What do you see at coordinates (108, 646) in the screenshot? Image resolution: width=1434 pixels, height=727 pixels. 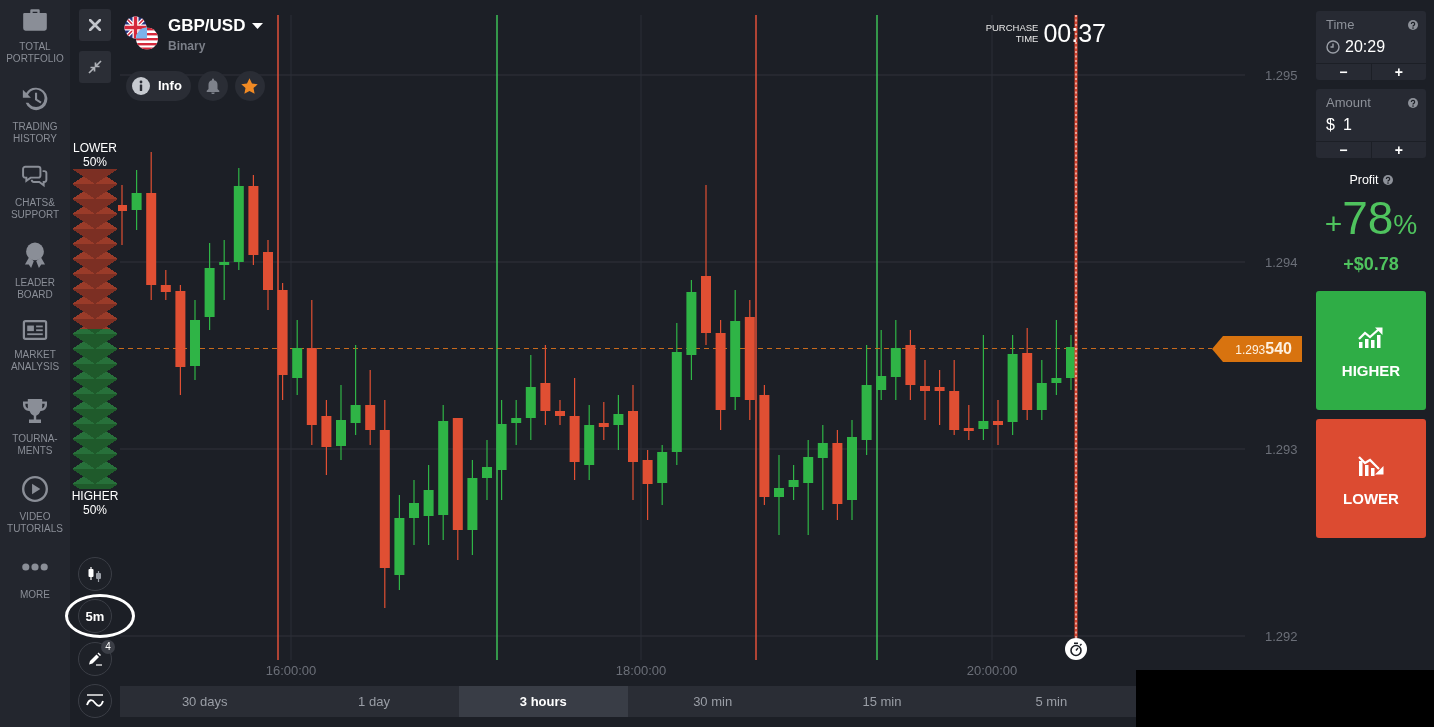 I see `count-badge: 4` at bounding box center [108, 646].